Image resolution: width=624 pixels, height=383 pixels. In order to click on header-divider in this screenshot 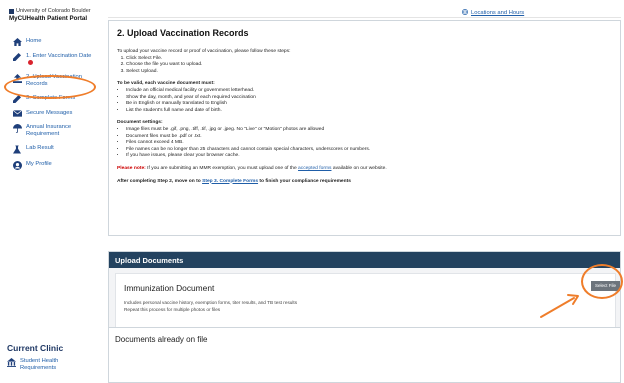, I will do `click(364, 17)`.